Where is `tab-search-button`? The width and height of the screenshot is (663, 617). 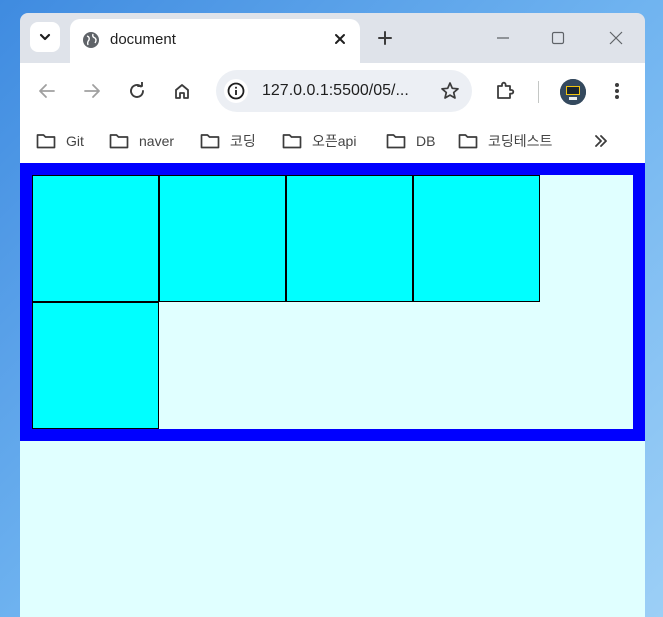 tab-search-button is located at coordinates (45, 37).